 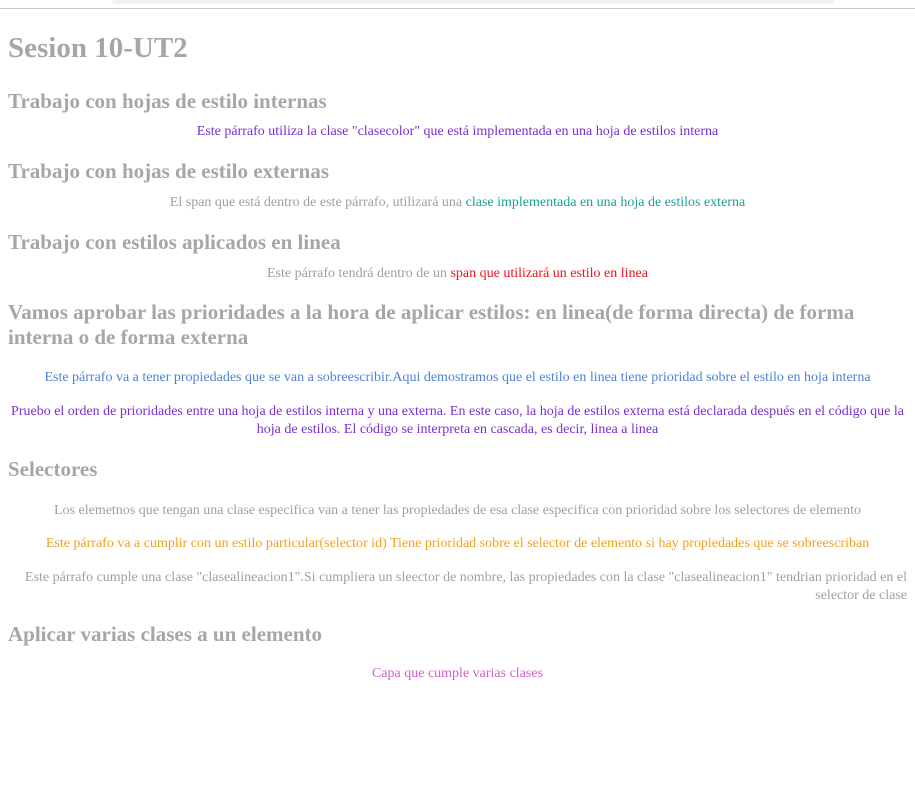 I want to click on page-title: Sesion 10-UT2, so click(x=98, y=48).